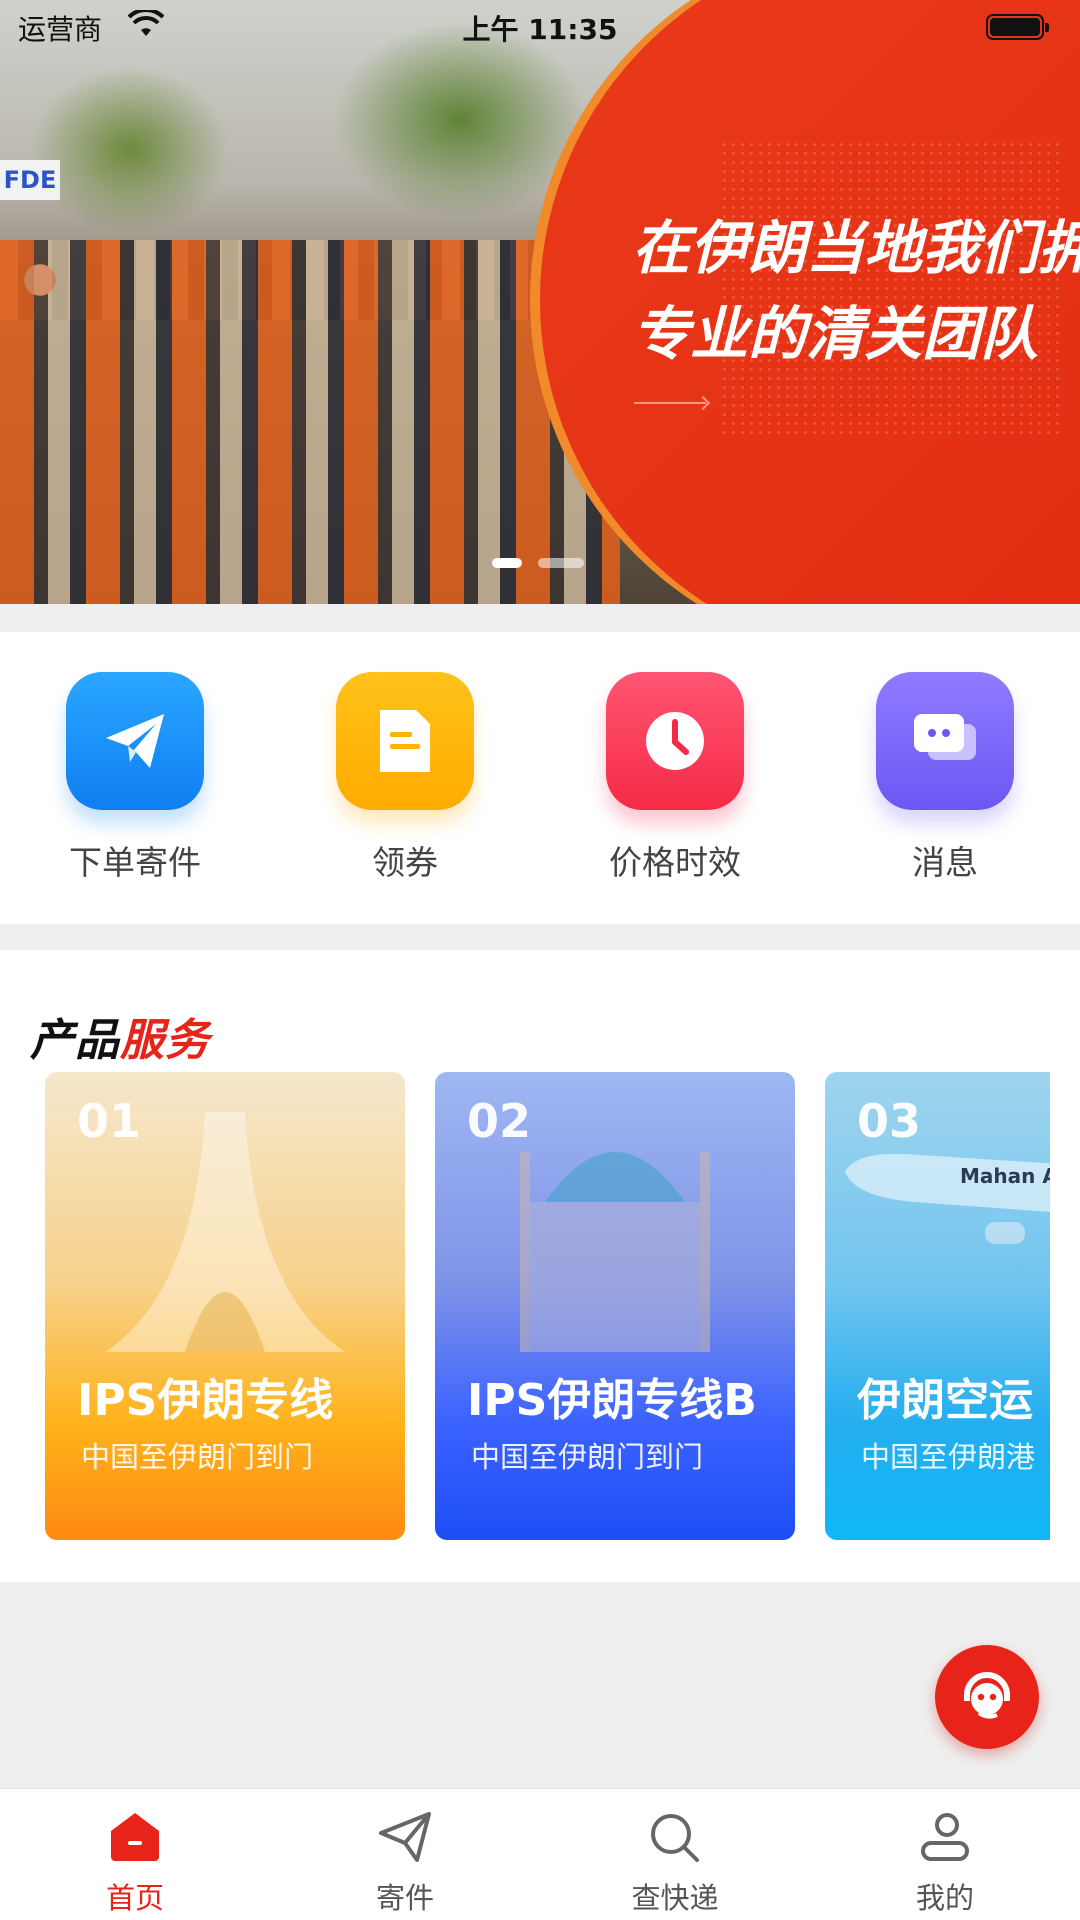 This screenshot has width=1080, height=1920. I want to click on banner-arrow-icon, so click(670, 403).